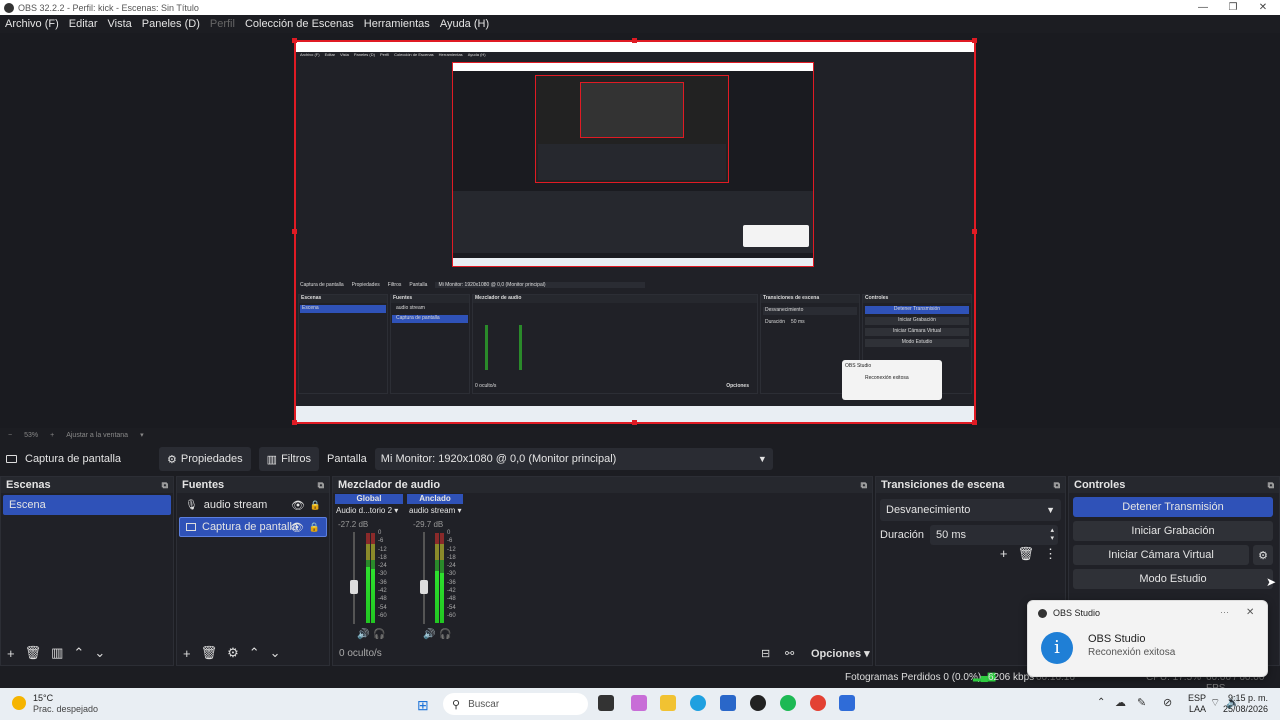  Describe the element at coordinates (1120, 702) in the screenshot. I see `tray-icon: ☁` at that location.